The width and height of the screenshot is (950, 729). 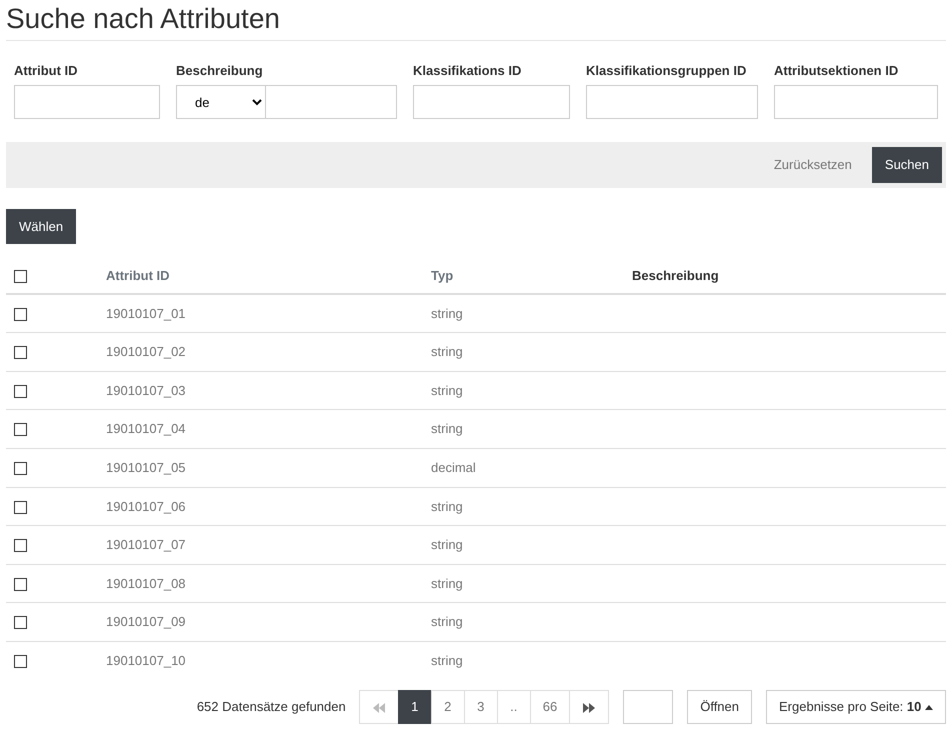 What do you see at coordinates (453, 468) in the screenshot?
I see `table-cell: decimal` at bounding box center [453, 468].